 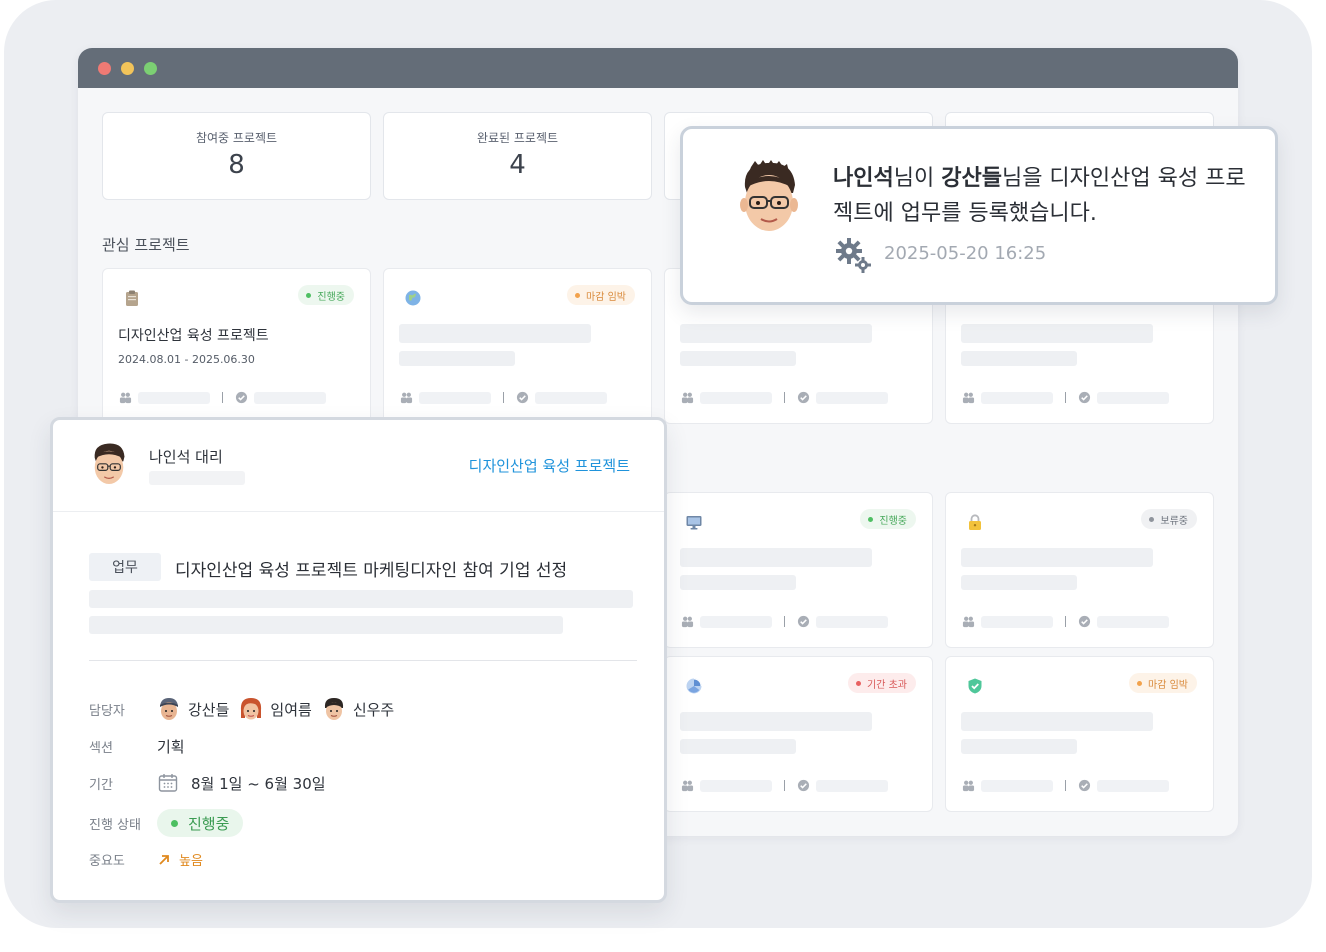 I want to click on status-pill: 진행중, so click(x=200, y=823).